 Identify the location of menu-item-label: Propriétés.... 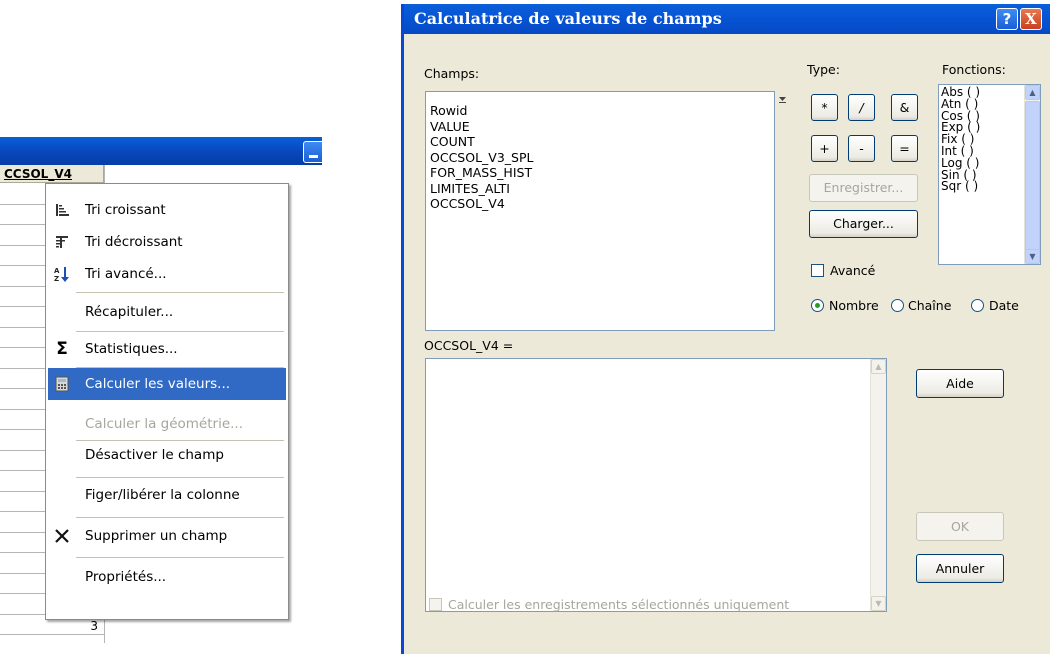
(126, 577).